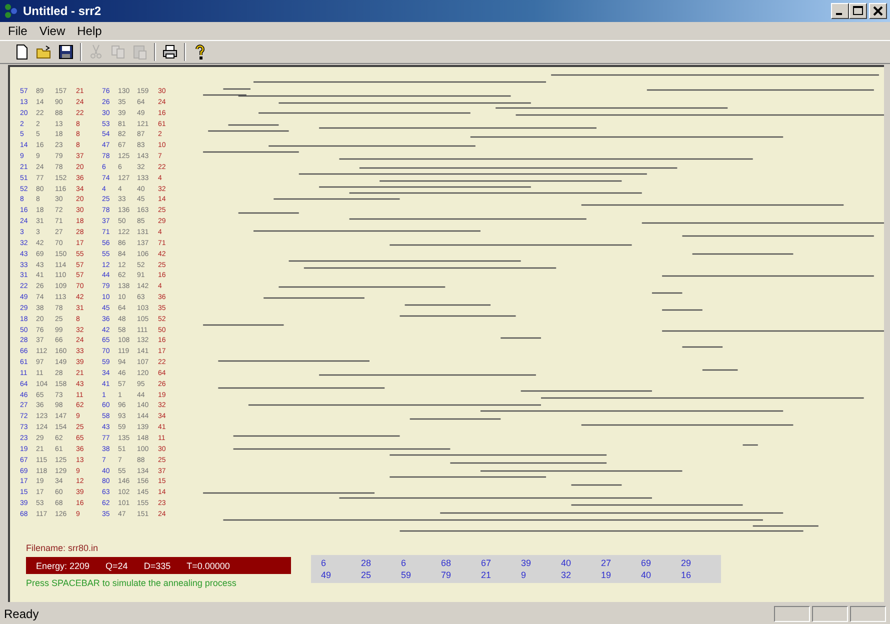  What do you see at coordinates (606, 563) in the screenshot?
I see `sequence-value: 27` at bounding box center [606, 563].